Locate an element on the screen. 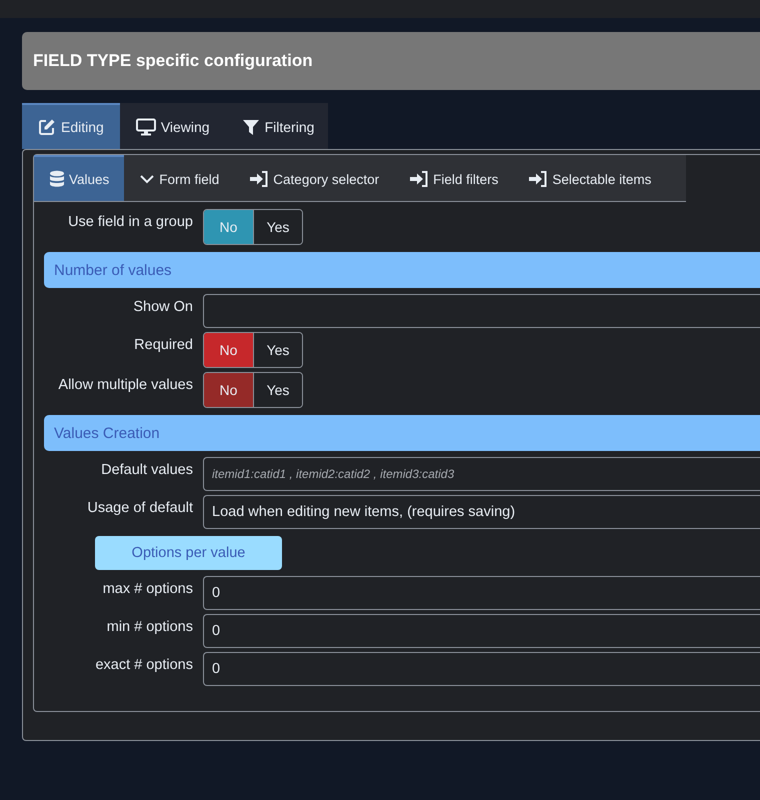  panel-title: FIELD TYPE specific configuration is located at coordinates (173, 61).